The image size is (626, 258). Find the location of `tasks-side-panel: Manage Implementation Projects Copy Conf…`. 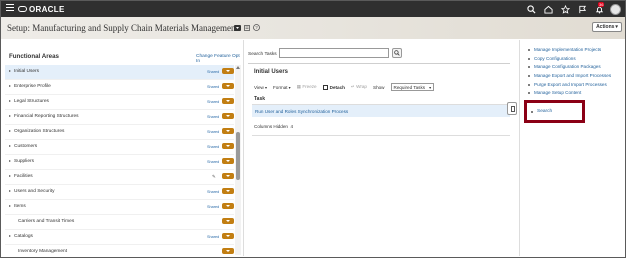

tasks-side-panel: Manage Implementation Projects Copy Conf… is located at coordinates (572, 148).